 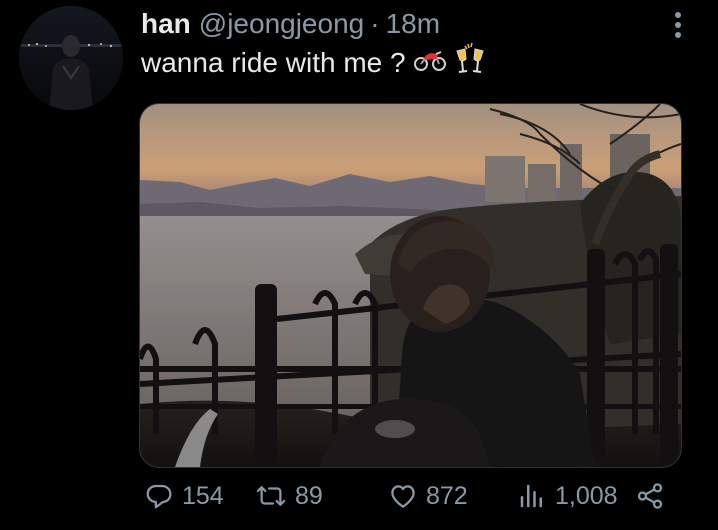 I want to click on reply-button: 154, so click(x=184, y=496).